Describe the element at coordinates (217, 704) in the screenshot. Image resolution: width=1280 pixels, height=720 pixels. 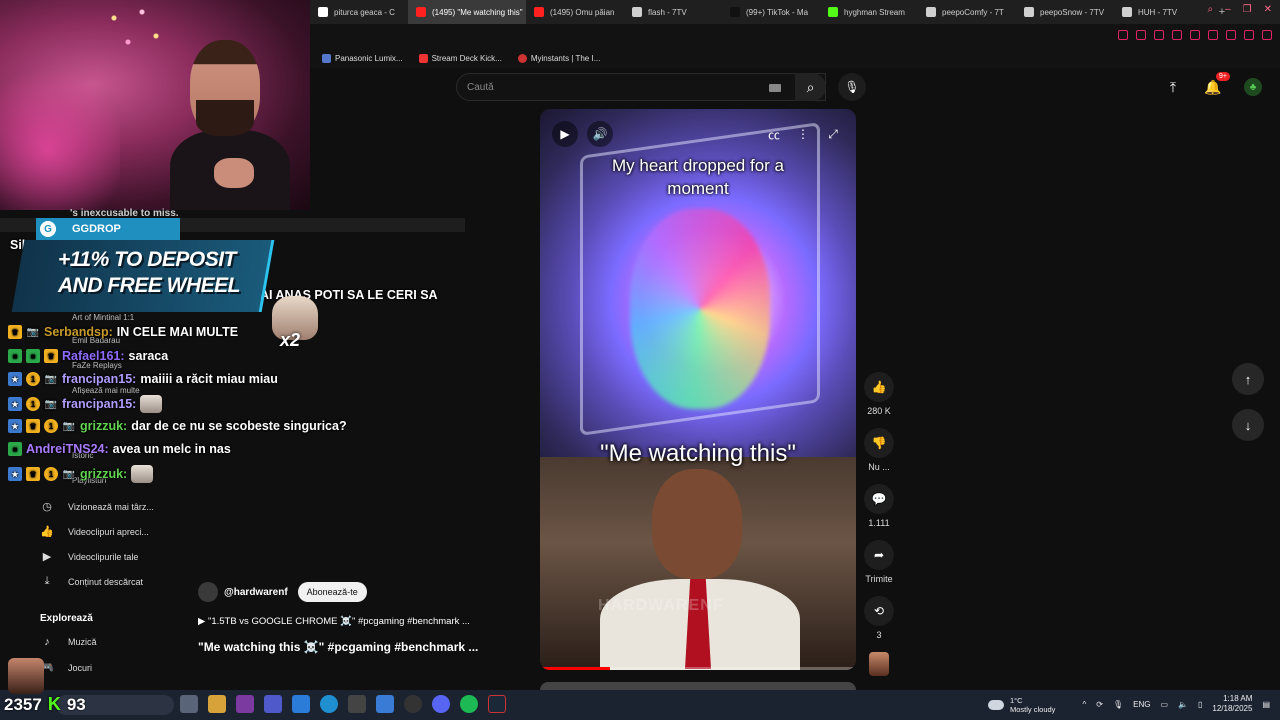
I see `file-explorer-icon` at that location.